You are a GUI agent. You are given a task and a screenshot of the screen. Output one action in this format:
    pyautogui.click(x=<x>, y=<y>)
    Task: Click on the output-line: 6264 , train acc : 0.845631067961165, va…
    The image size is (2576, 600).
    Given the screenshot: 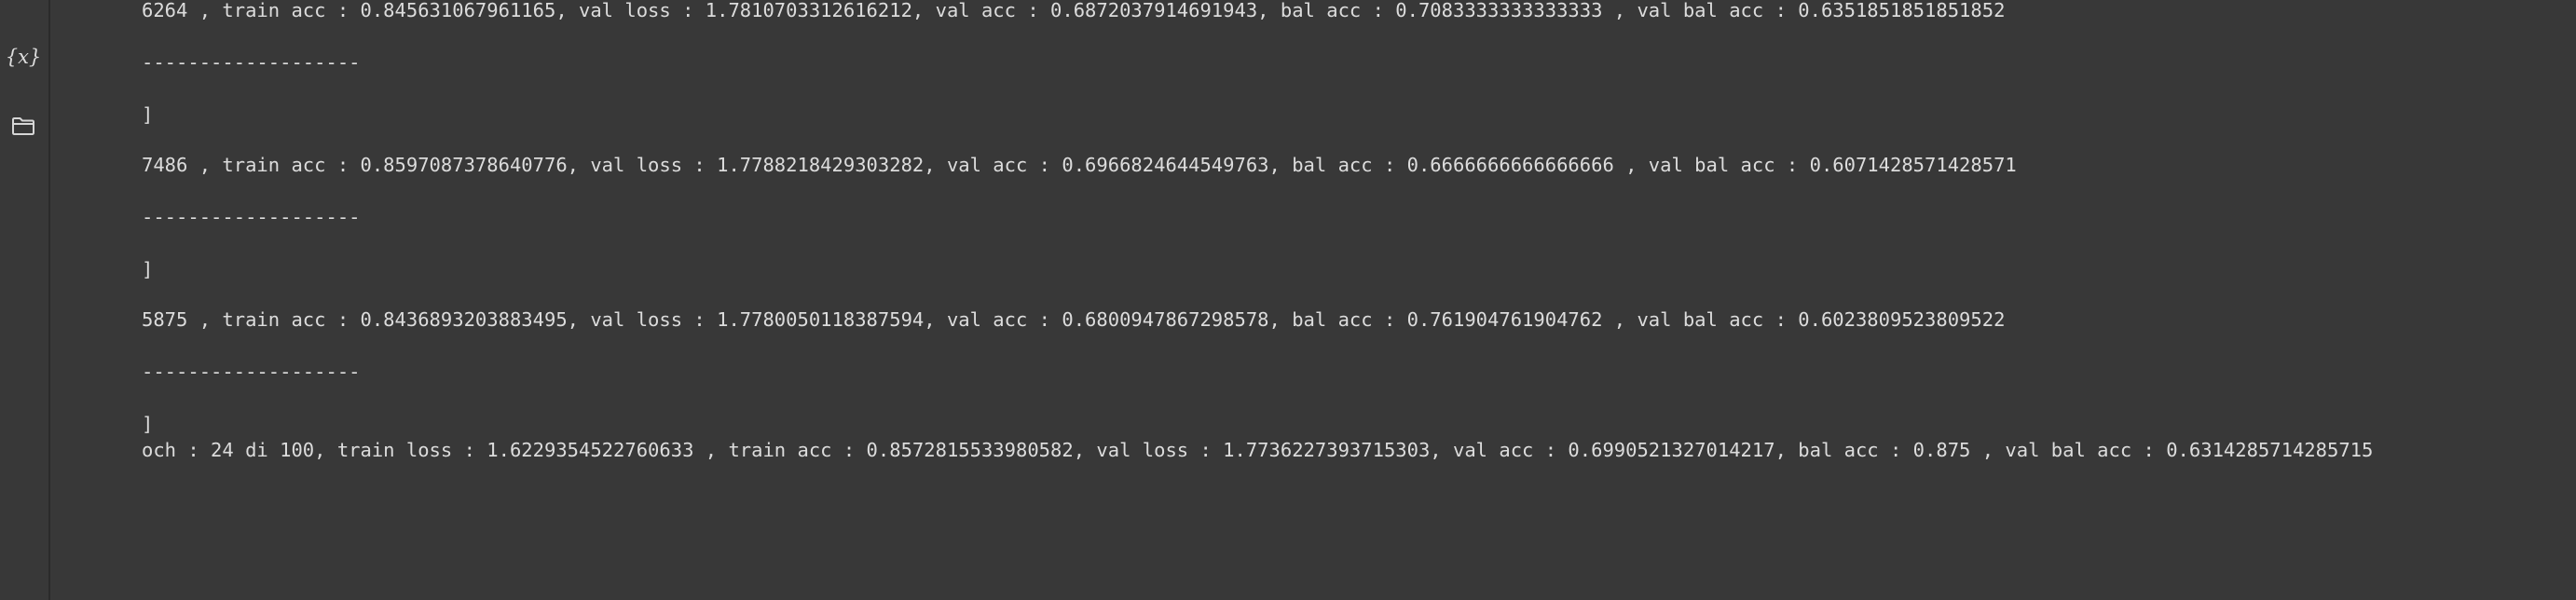 What is the action you would take?
    pyautogui.click(x=1074, y=10)
    